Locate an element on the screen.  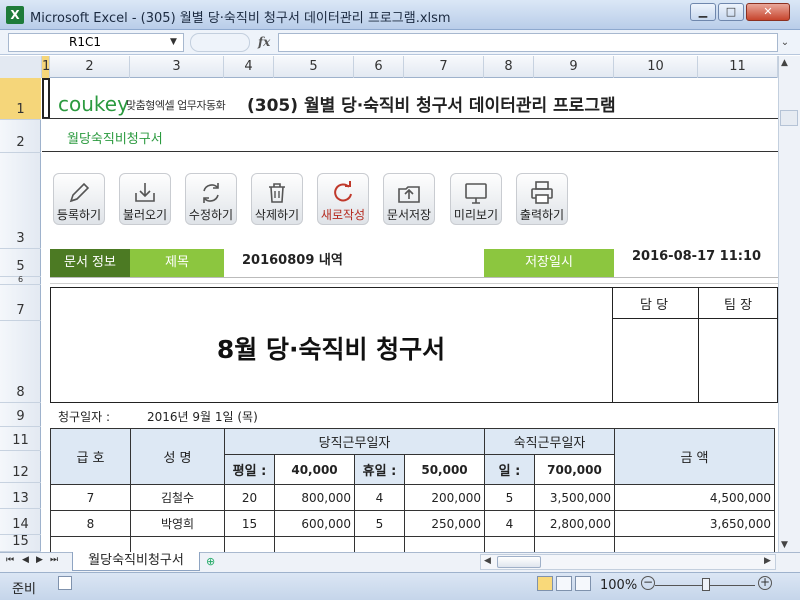
column-header-8: 8 is located at coordinates (509, 67).